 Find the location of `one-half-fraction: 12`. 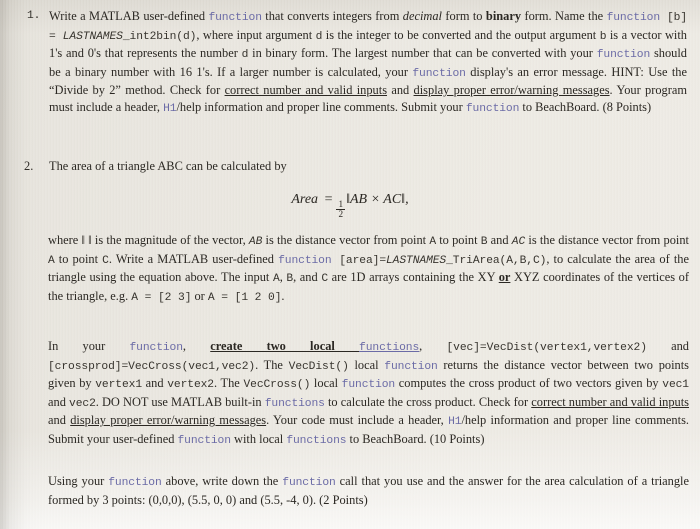

one-half-fraction: 12 is located at coordinates (341, 209).